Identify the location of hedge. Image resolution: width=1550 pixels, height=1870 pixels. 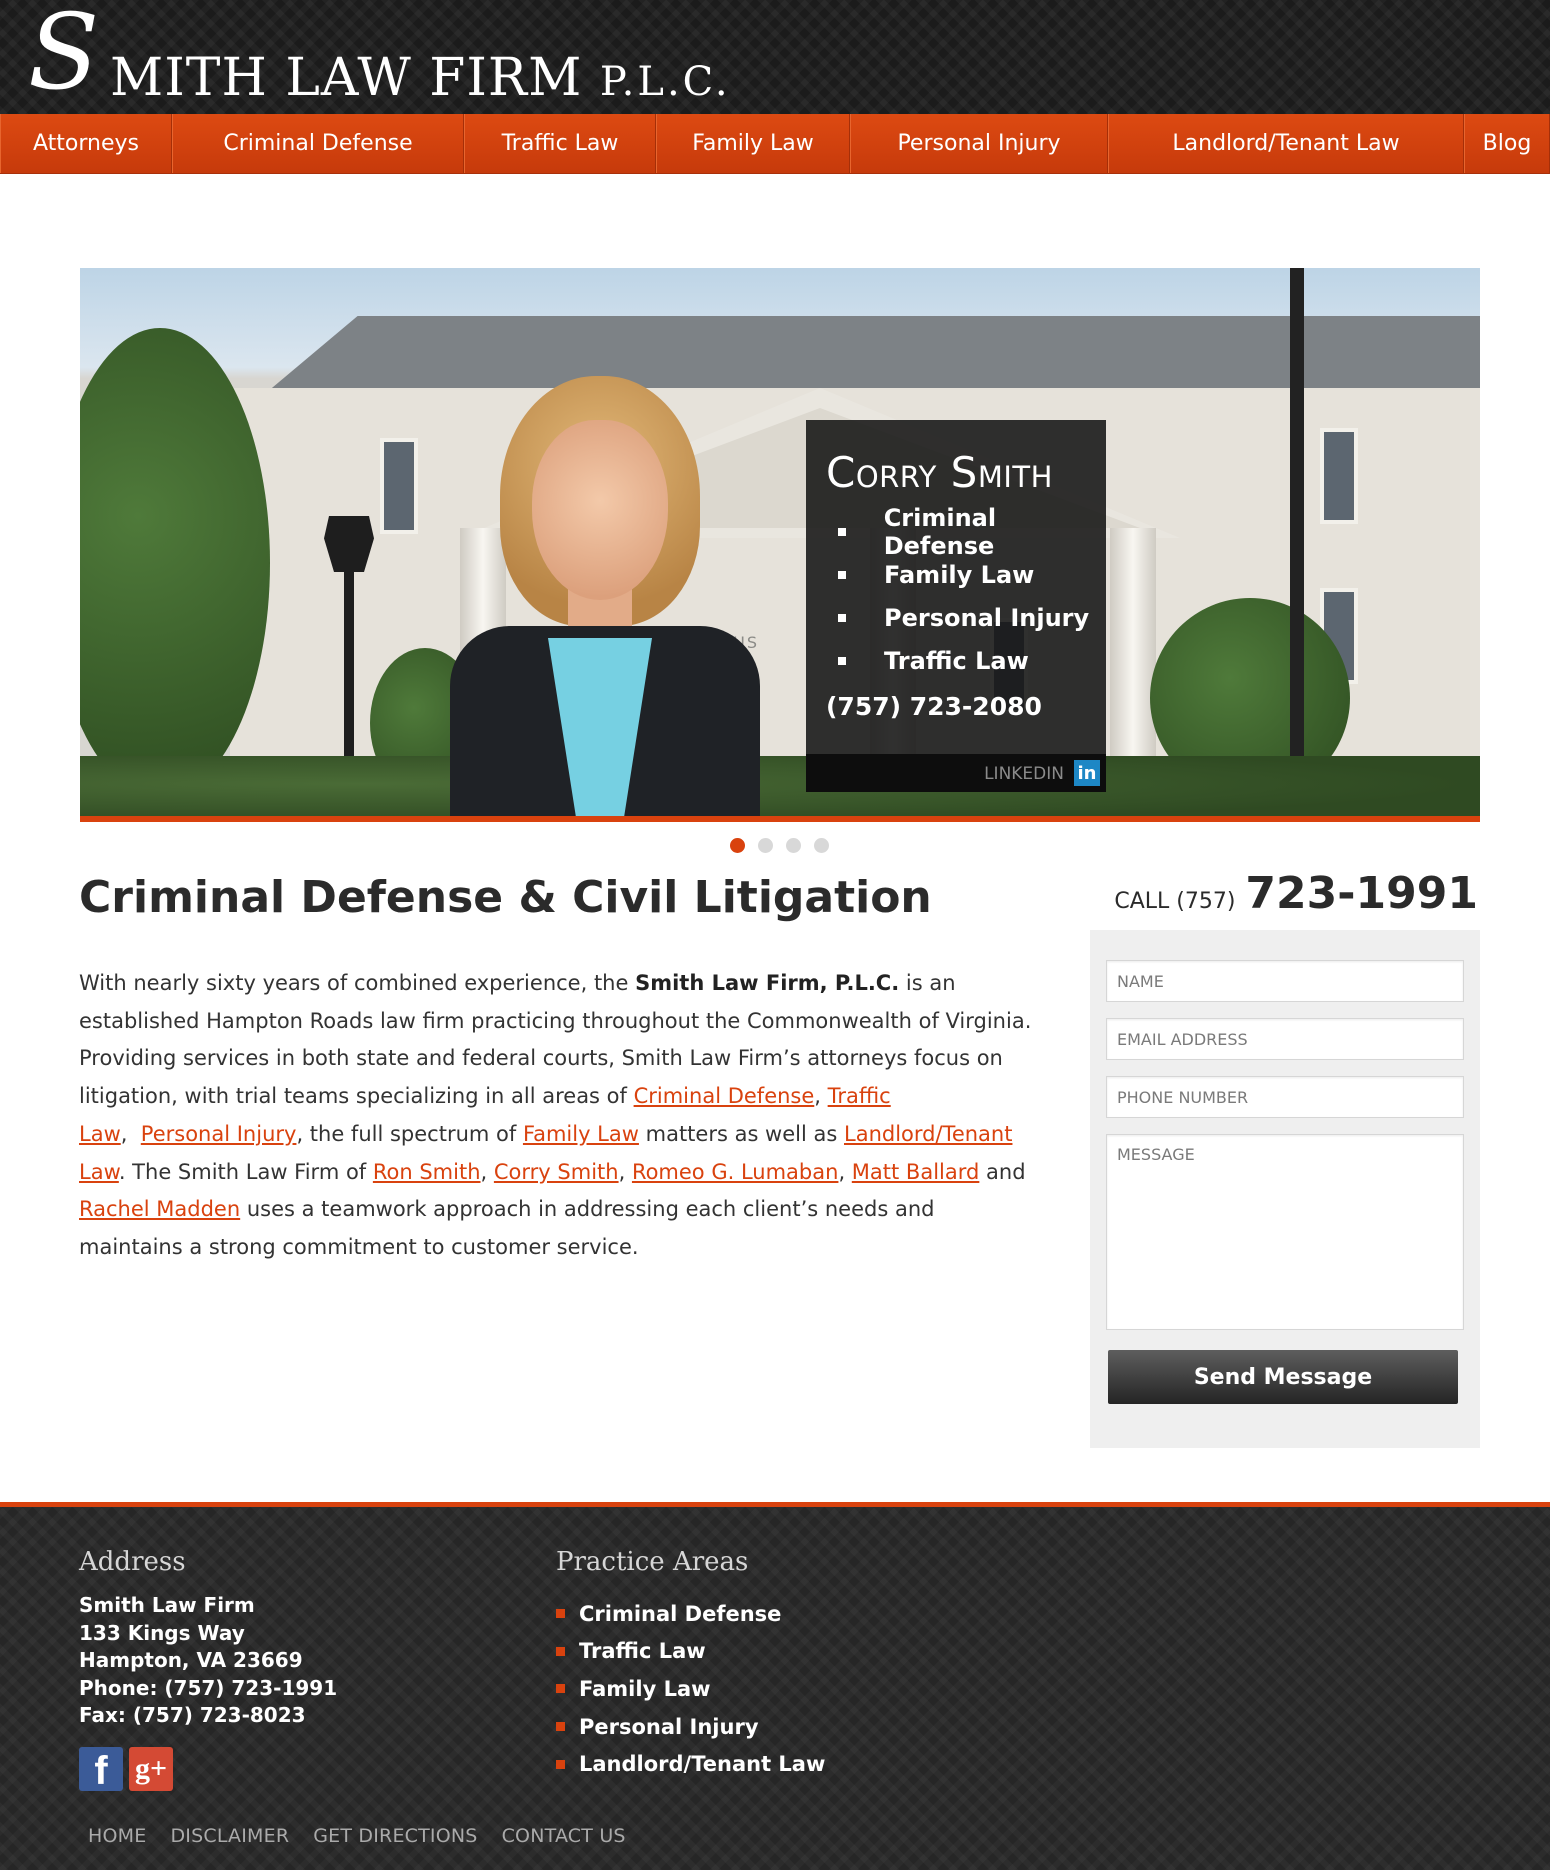
(780, 788).